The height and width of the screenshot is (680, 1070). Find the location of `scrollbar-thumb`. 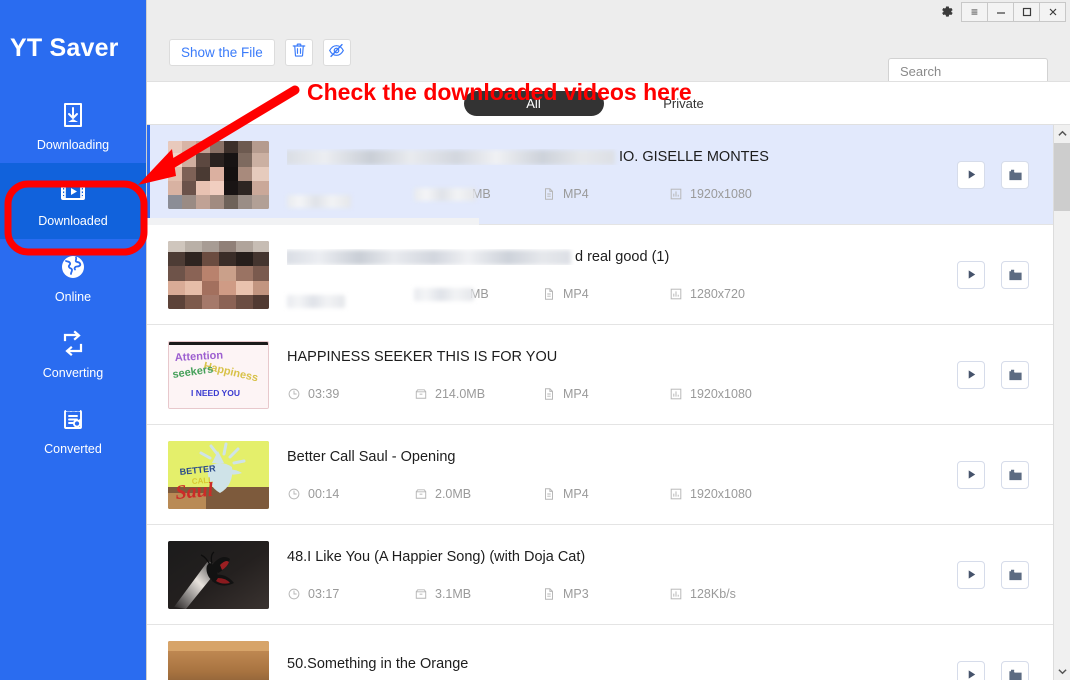

scrollbar-thumb is located at coordinates (1062, 177).